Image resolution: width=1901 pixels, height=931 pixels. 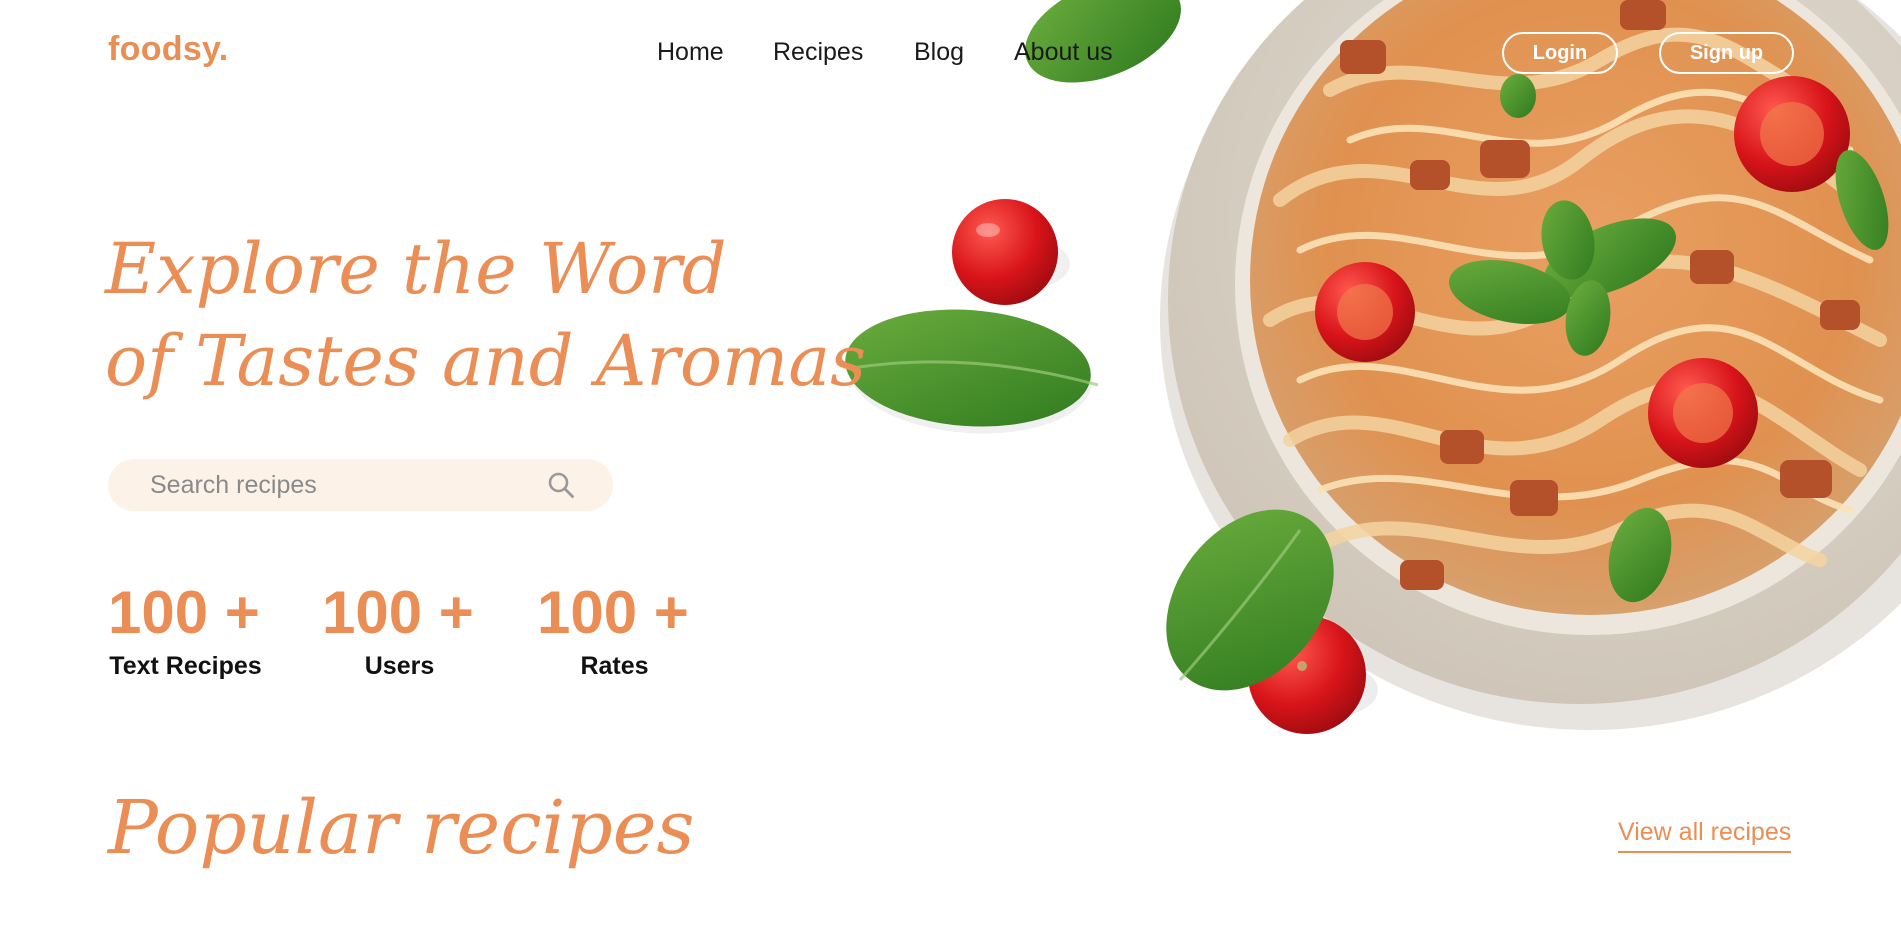 I want to click on nav-home: Home, so click(x=690, y=52).